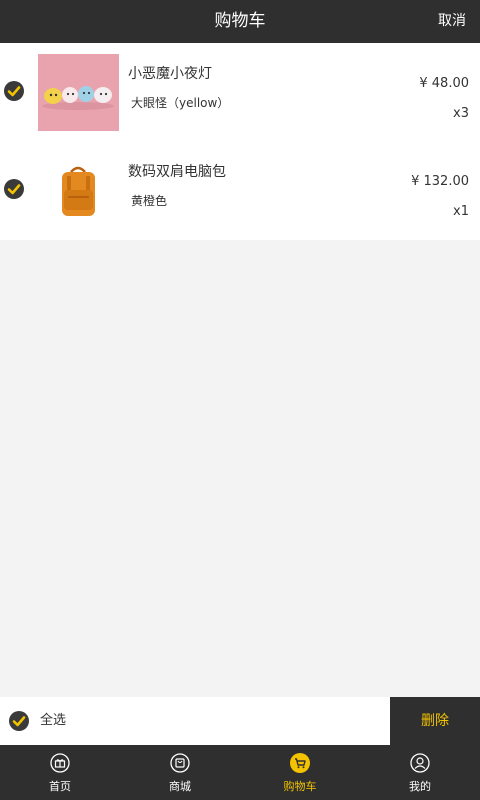 The height and width of the screenshot is (800, 480). What do you see at coordinates (420, 763) in the screenshot?
I see `user-icon` at bounding box center [420, 763].